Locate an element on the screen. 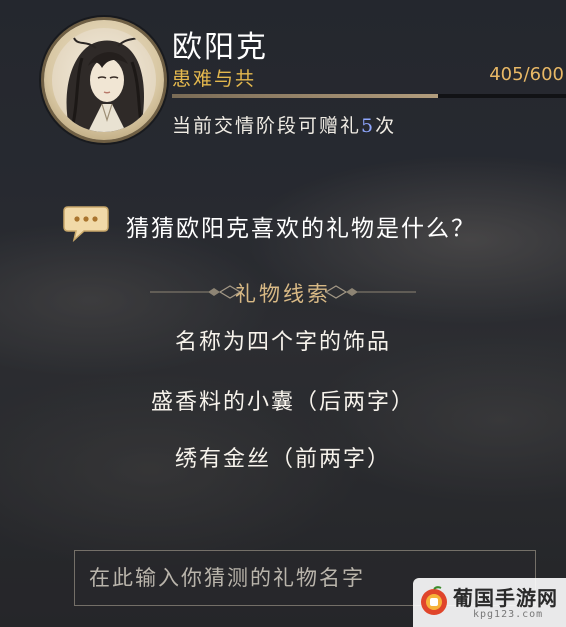 The image size is (566, 627). question-text: 猜猜欧阳克喜欢的礼物是什么？ is located at coordinates (301, 229).